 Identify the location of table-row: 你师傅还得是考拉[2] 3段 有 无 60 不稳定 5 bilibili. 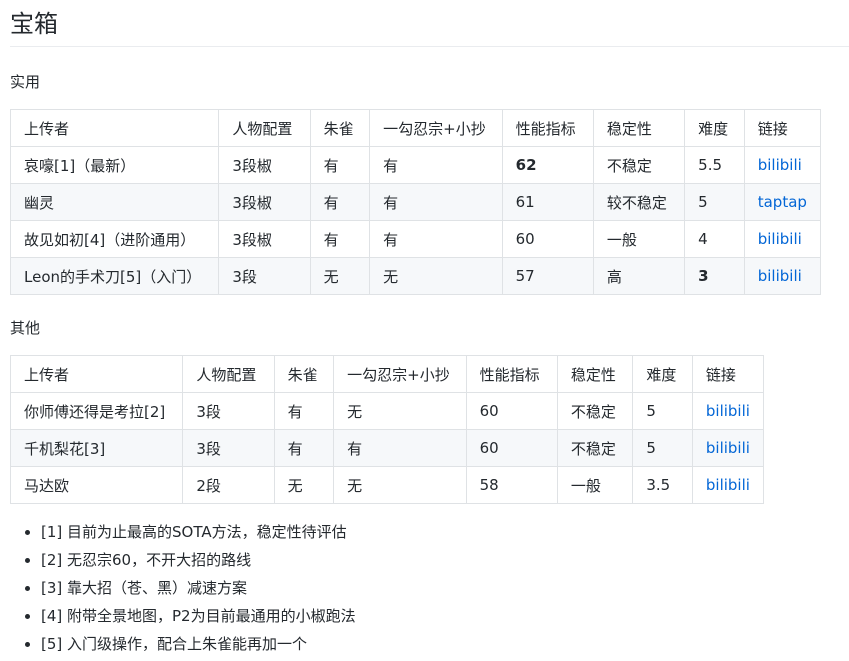
(387, 411).